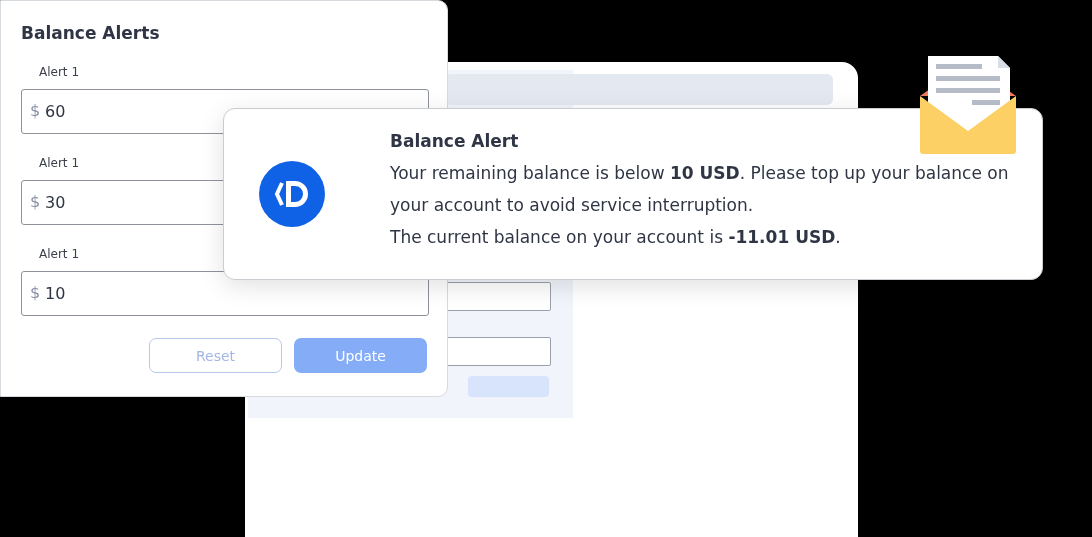 The height and width of the screenshot is (537, 1092). Describe the element at coordinates (616, 237) in the screenshot. I see `notification-text: The current balance on your account is -11.01 USD.` at that location.